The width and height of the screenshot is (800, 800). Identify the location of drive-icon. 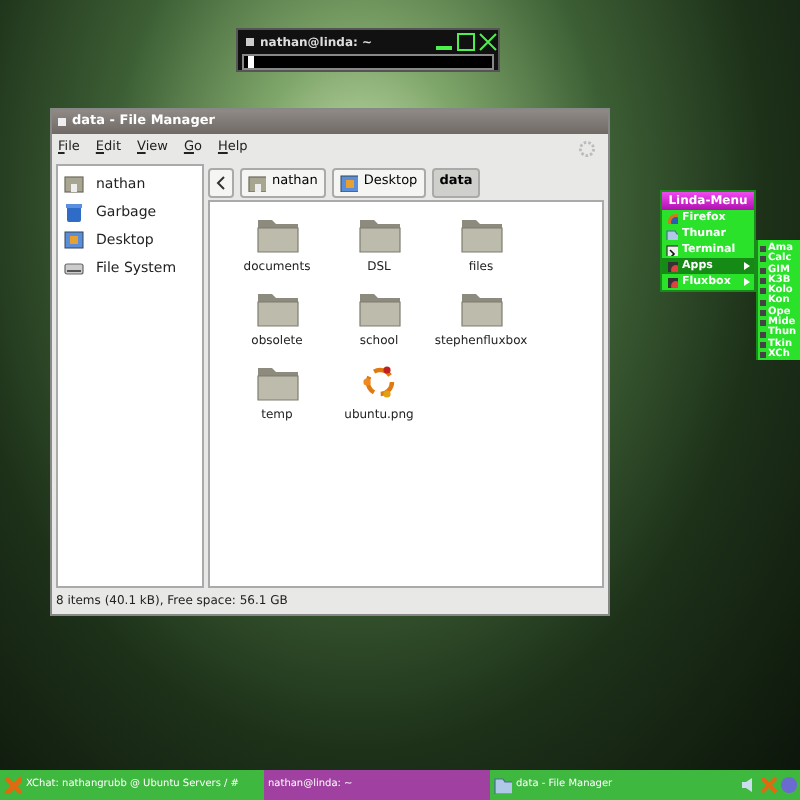
(74, 268).